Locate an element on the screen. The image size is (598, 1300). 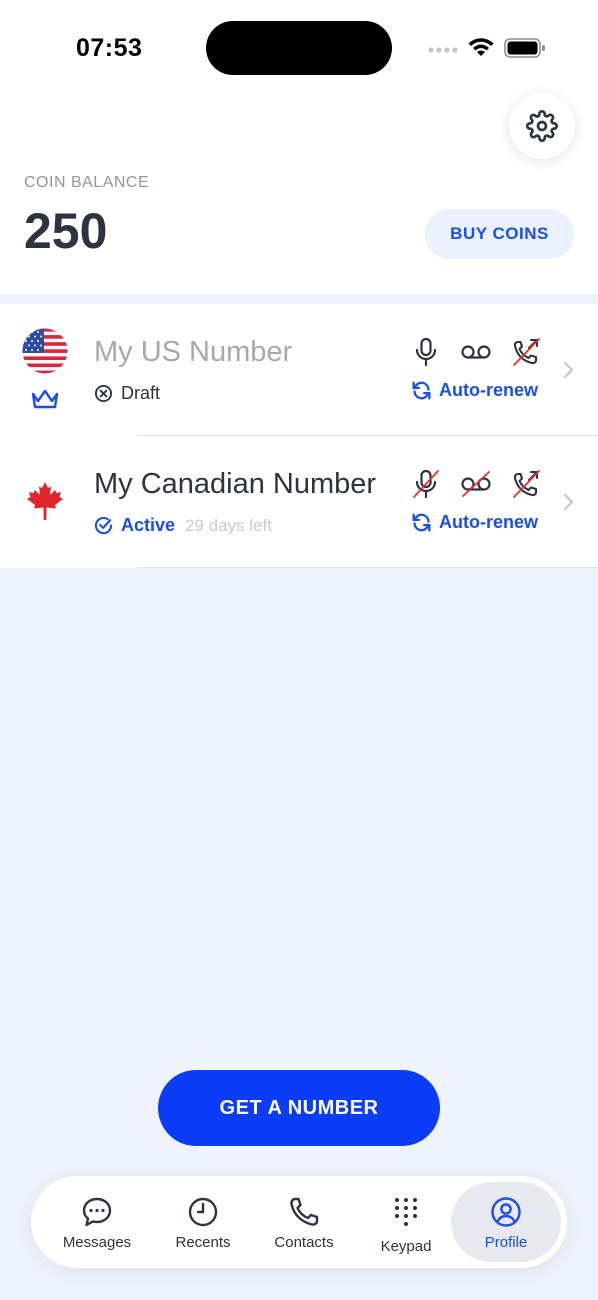
gear-icon is located at coordinates (542, 126).